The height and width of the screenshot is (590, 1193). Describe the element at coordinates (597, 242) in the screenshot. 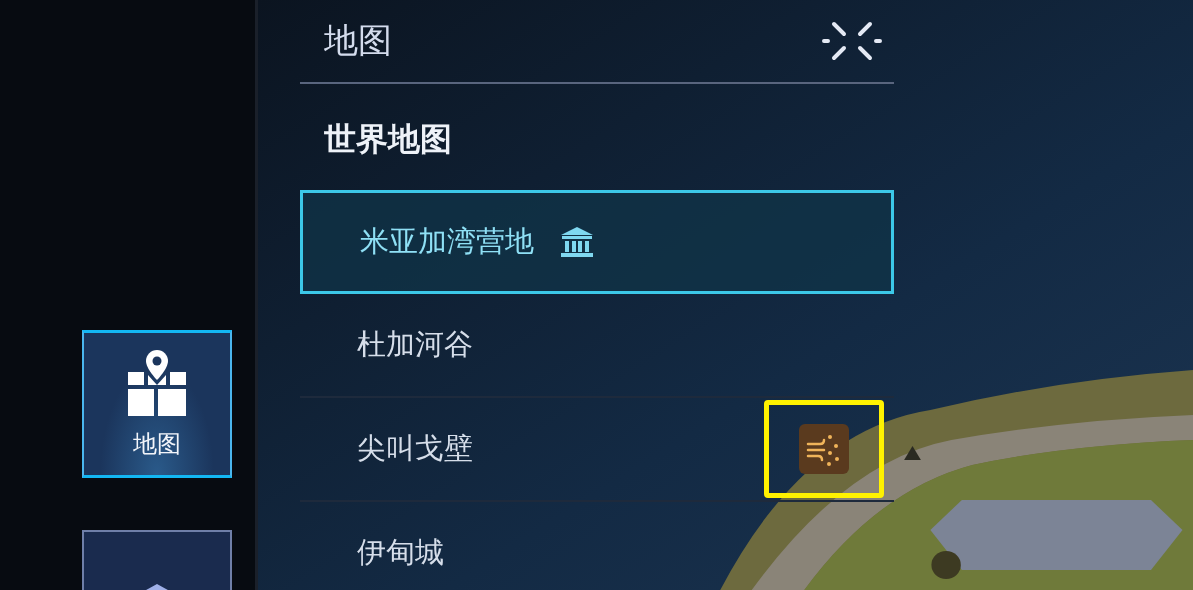

I see `map-list-item: 米亚加湾营地` at that location.